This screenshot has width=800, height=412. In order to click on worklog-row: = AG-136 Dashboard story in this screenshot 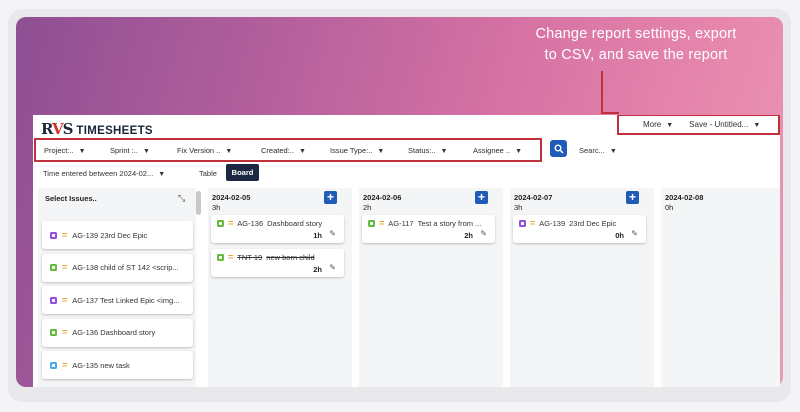, I will do `click(269, 223)`.